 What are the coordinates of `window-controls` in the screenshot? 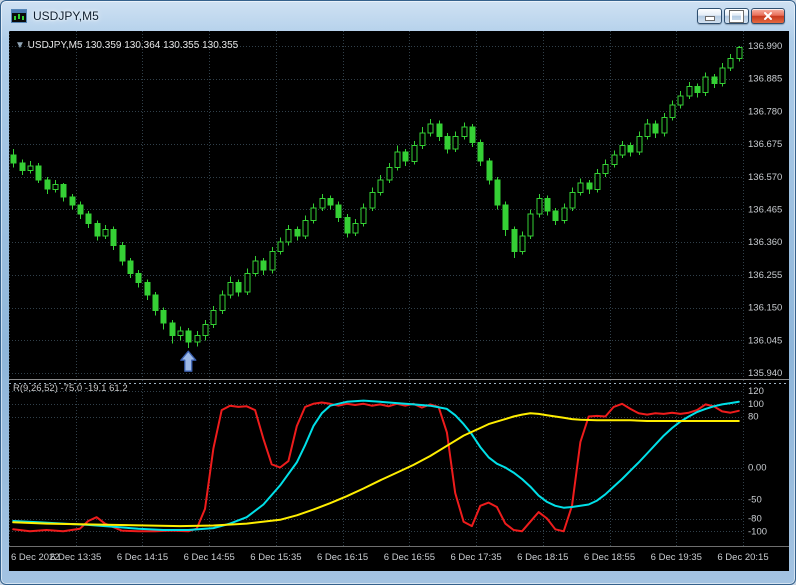 It's located at (741, 16).